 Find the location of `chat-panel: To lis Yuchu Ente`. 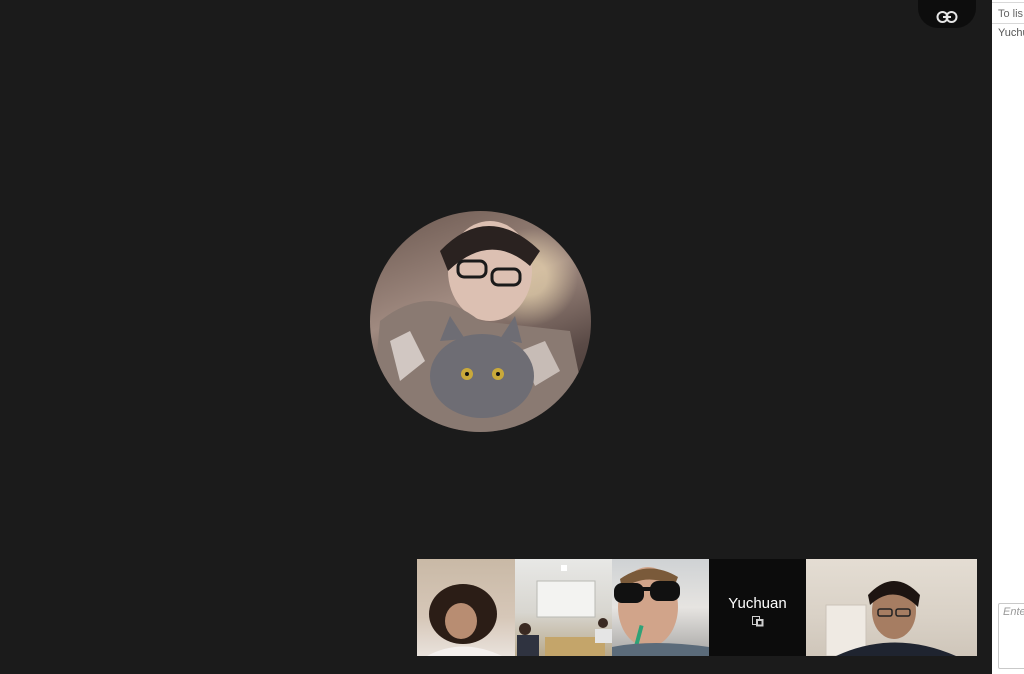

chat-panel: To lis Yuchu Ente is located at coordinates (1008, 337).